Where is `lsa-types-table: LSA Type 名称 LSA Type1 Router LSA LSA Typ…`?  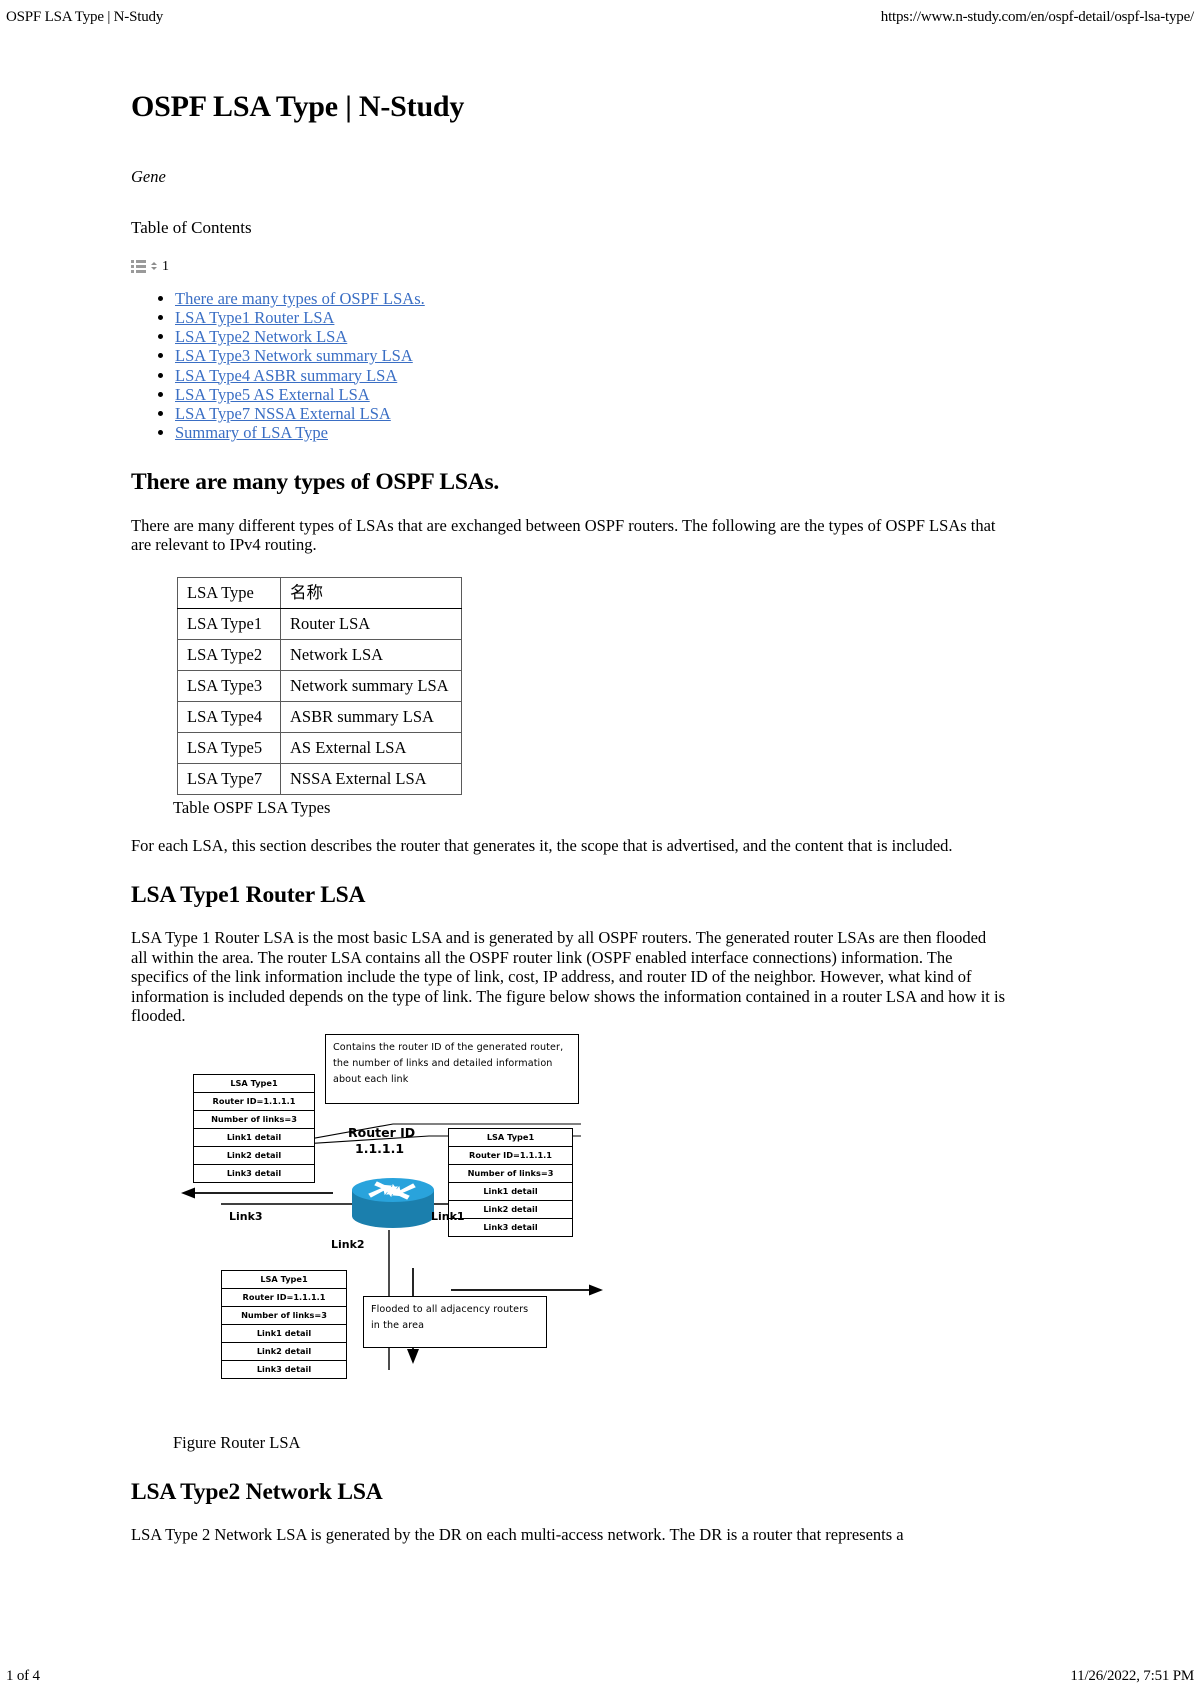 lsa-types-table: LSA Type 名称 LSA Type1 Router LSA LSA Typ… is located at coordinates (319, 685).